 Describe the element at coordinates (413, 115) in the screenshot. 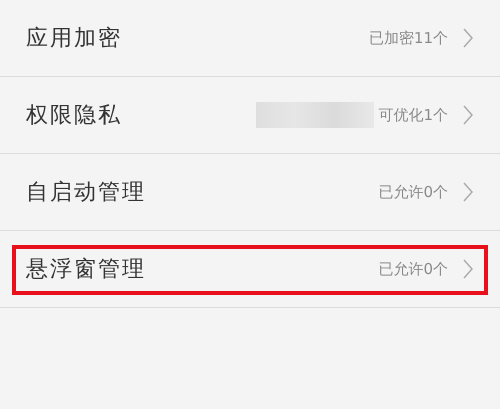

I see `setting-status: 可优化1个` at that location.